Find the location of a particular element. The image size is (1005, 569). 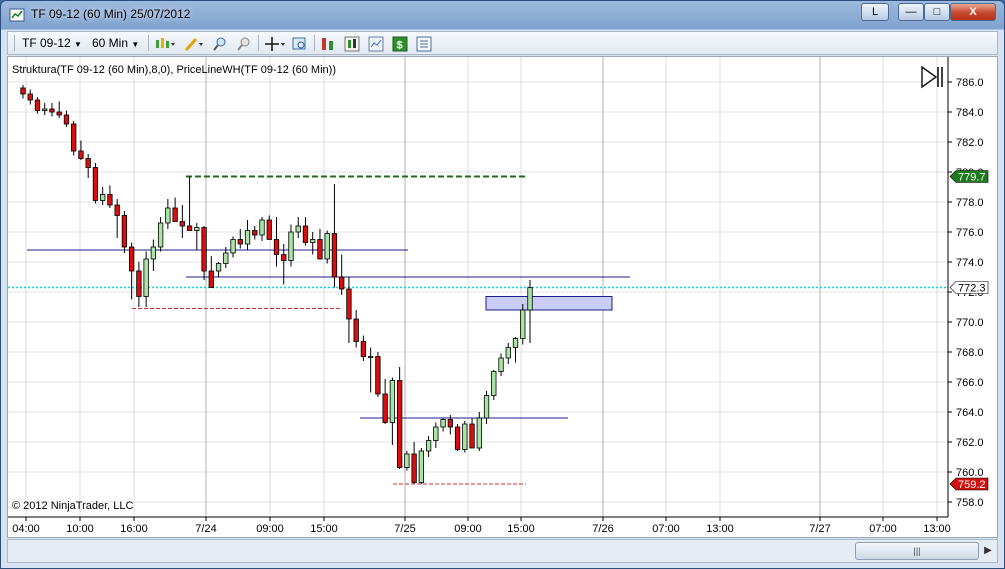

chart-toolbar: TF 09-12 ▼ 60 Min ▼ $ is located at coordinates (502, 43).